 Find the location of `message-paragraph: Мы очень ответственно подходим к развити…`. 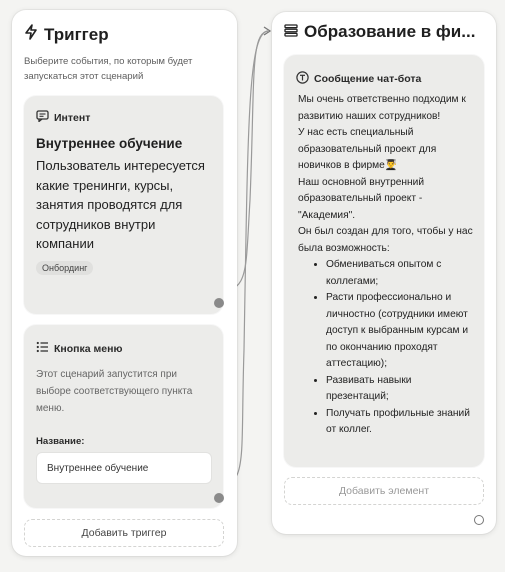

message-paragraph: Мы очень ответственно подходим к развити… is located at coordinates (382, 108).